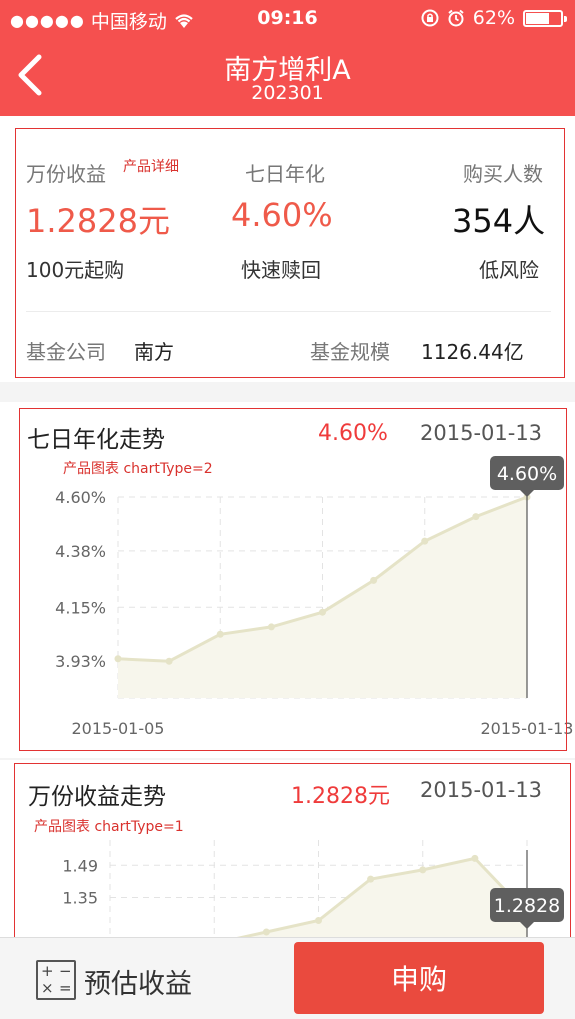  I want to click on stat-note-redeem: 快速赎回, so click(281, 270).